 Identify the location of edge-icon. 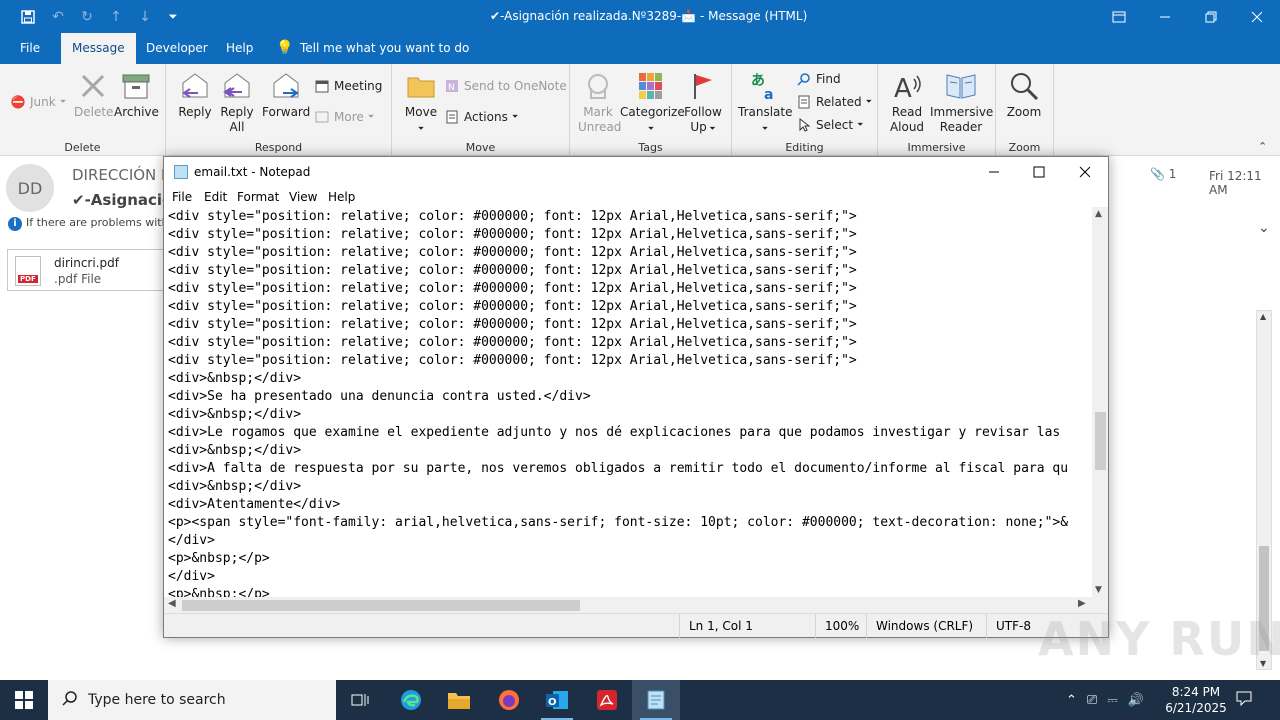
(411, 700).